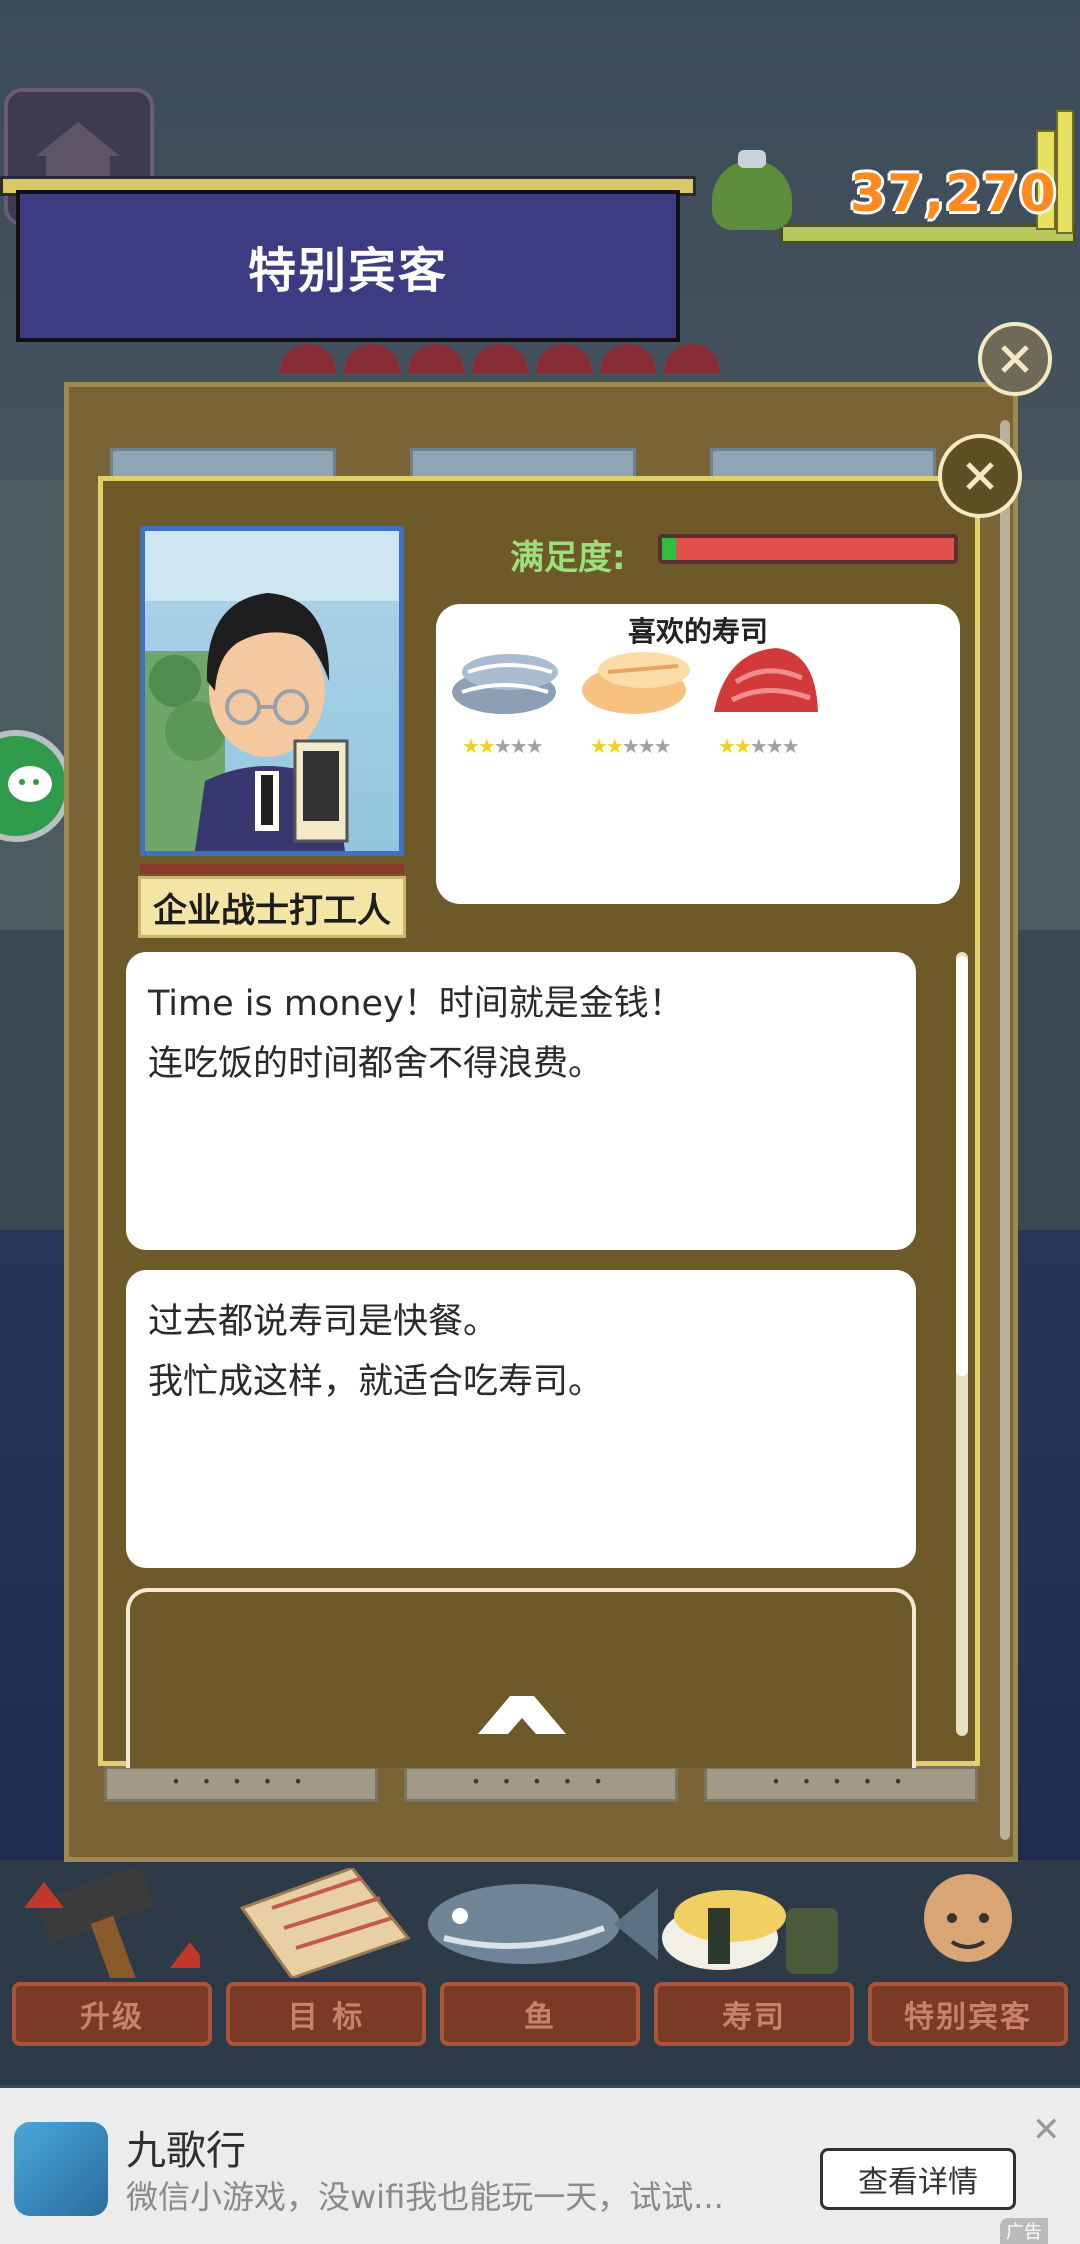  What do you see at coordinates (325, 1923) in the screenshot?
I see `target-board-icon` at bounding box center [325, 1923].